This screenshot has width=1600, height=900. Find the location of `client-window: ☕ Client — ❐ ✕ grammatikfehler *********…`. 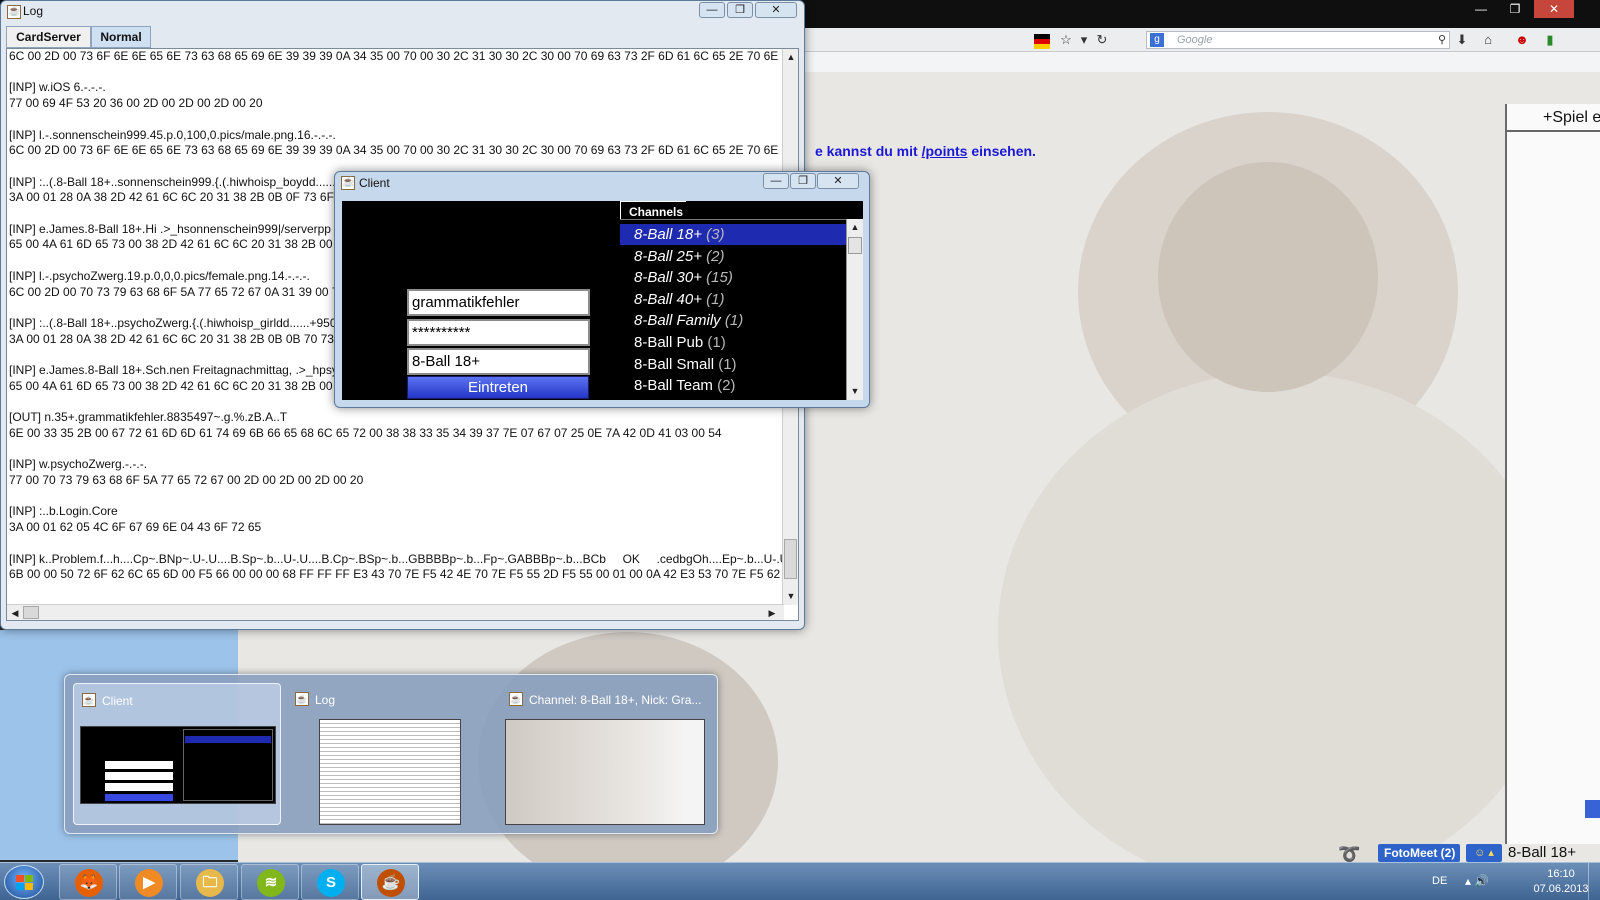

client-window: ☕ Client — ❐ ✕ grammatikfehler *********… is located at coordinates (602, 289).